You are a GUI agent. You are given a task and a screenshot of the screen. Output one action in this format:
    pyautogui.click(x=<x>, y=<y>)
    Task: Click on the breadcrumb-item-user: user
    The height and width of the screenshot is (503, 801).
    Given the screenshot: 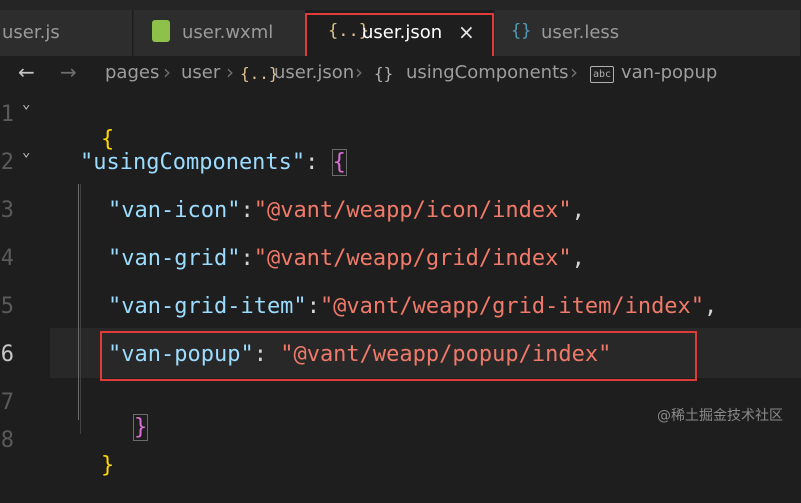 What is the action you would take?
    pyautogui.click(x=200, y=72)
    